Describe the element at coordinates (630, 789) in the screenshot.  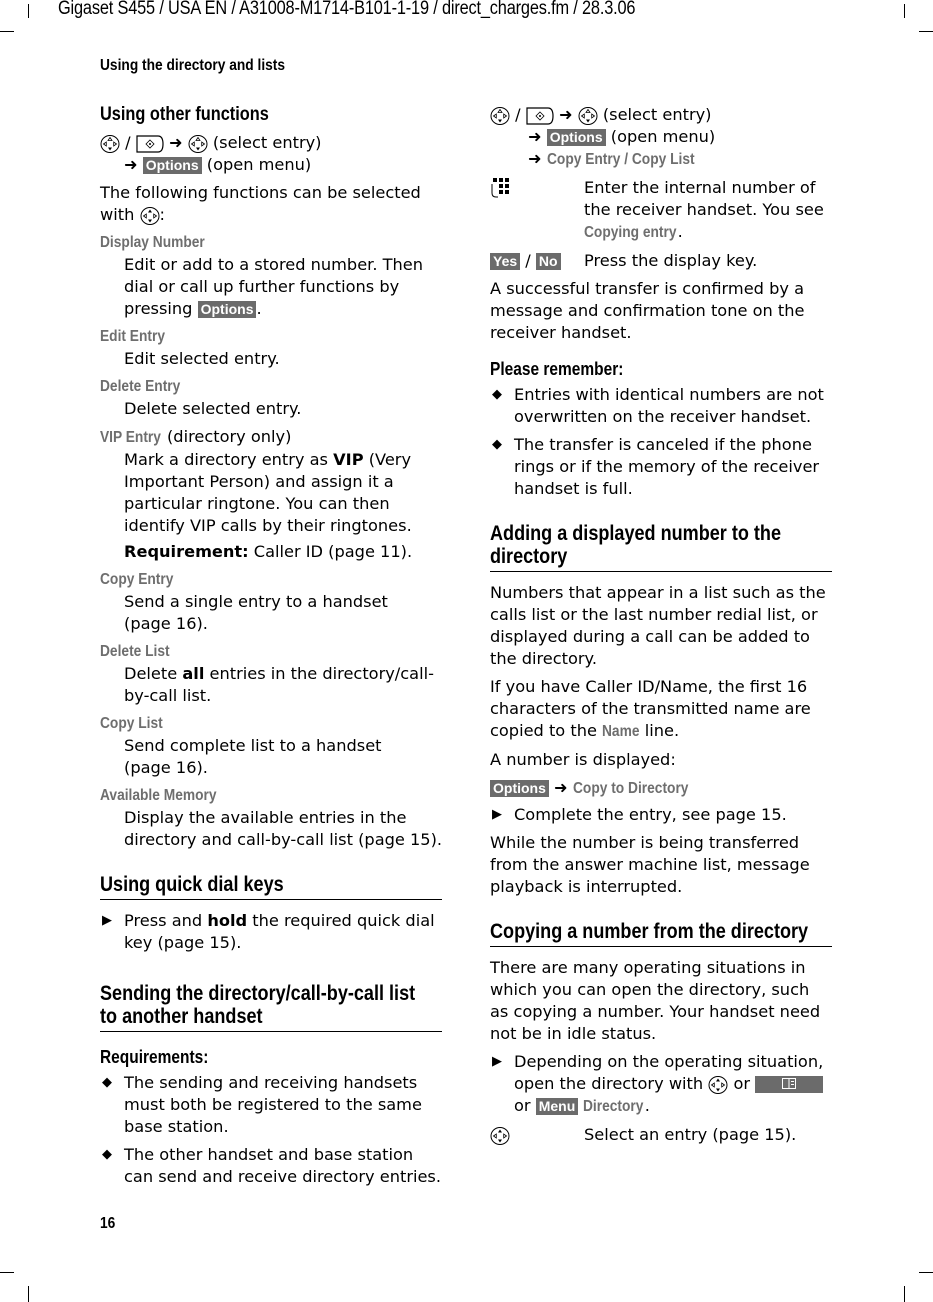
I see `menu-copy-to-directory: Copy to Directory` at that location.